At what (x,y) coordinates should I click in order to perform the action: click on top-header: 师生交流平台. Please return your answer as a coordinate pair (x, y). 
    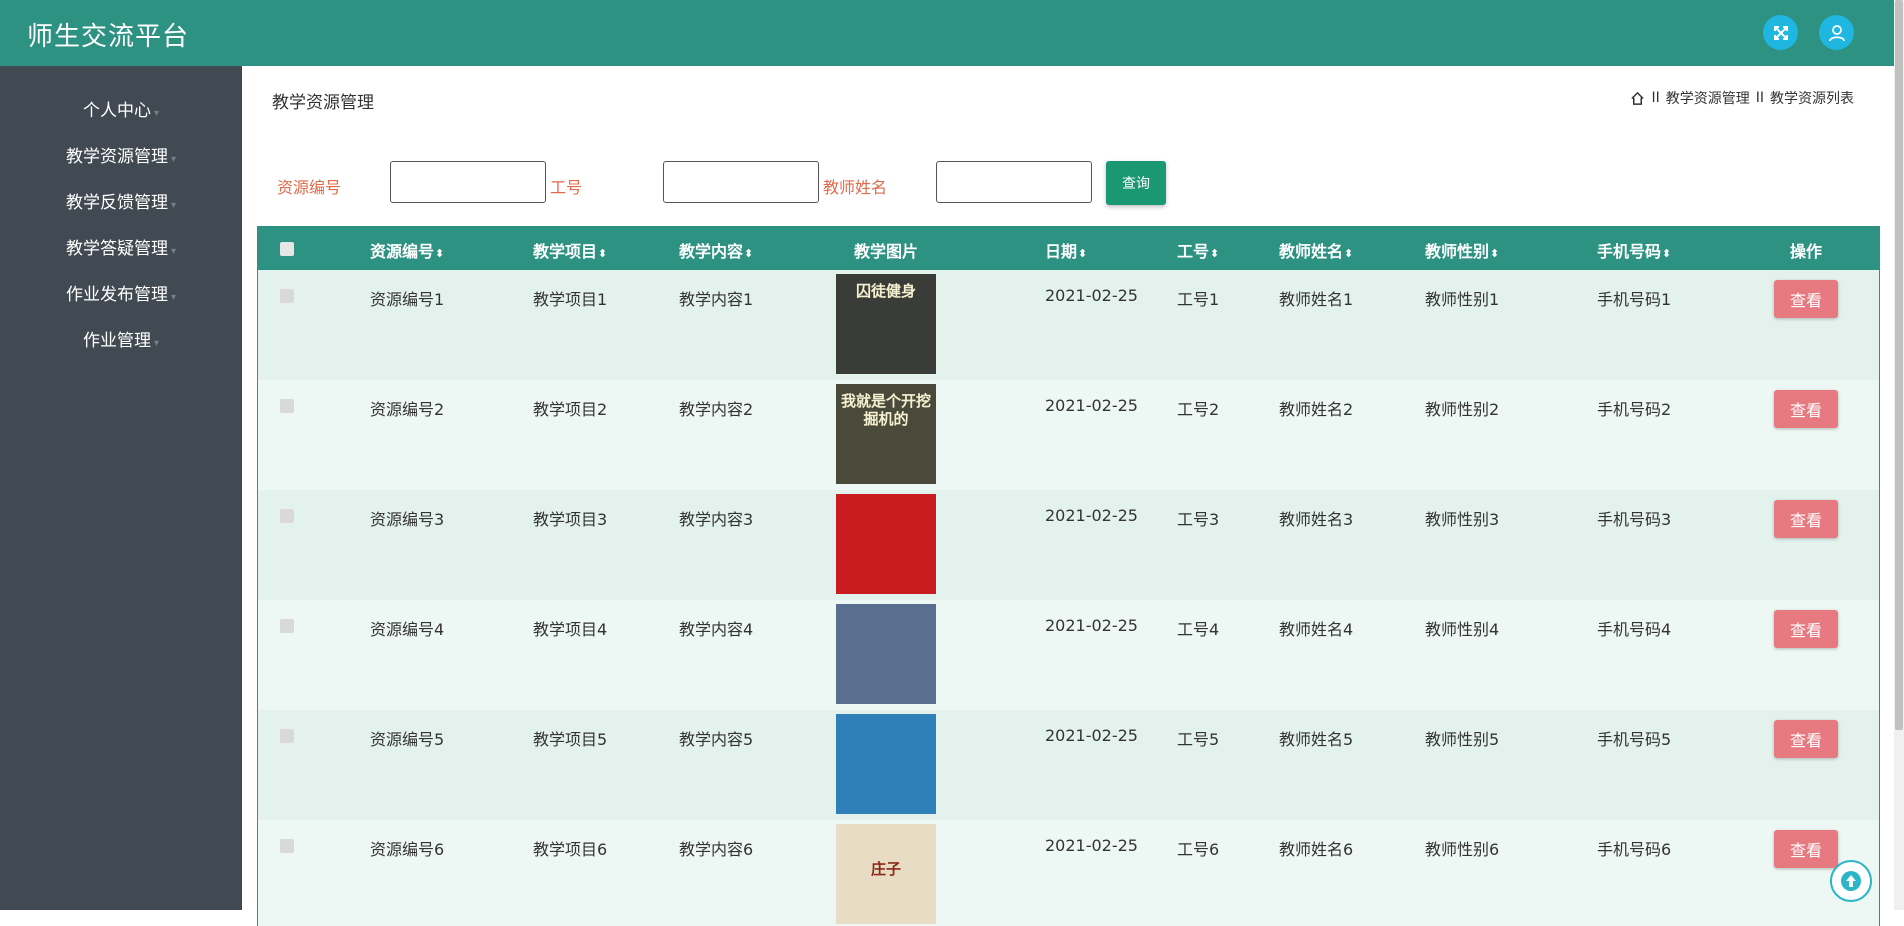
    Looking at the image, I should click on (947, 33).